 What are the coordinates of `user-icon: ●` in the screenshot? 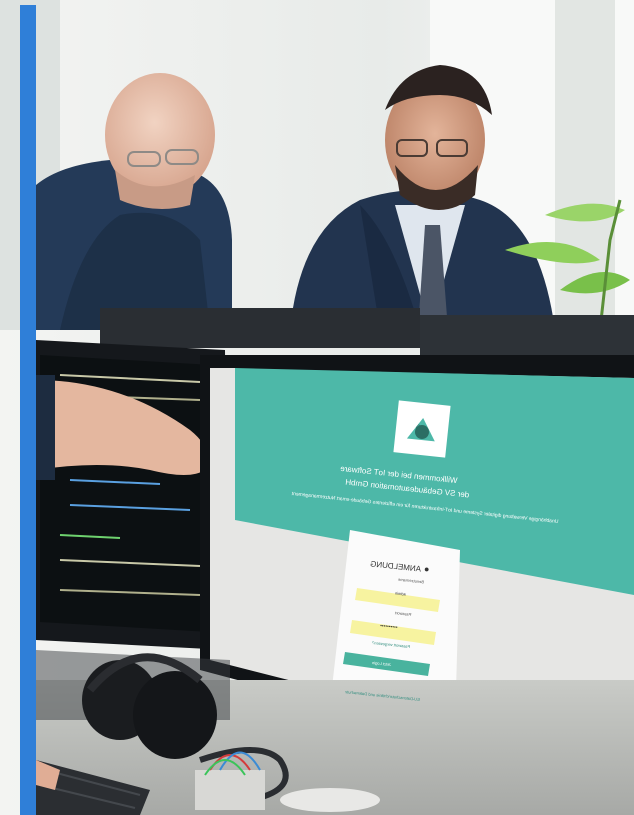 It's located at (427, 569).